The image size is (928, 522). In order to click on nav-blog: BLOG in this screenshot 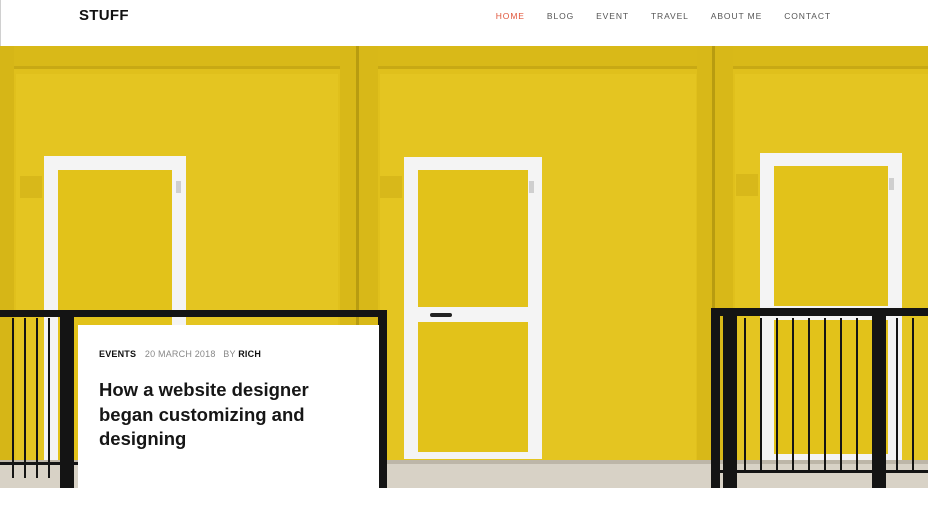, I will do `click(560, 16)`.